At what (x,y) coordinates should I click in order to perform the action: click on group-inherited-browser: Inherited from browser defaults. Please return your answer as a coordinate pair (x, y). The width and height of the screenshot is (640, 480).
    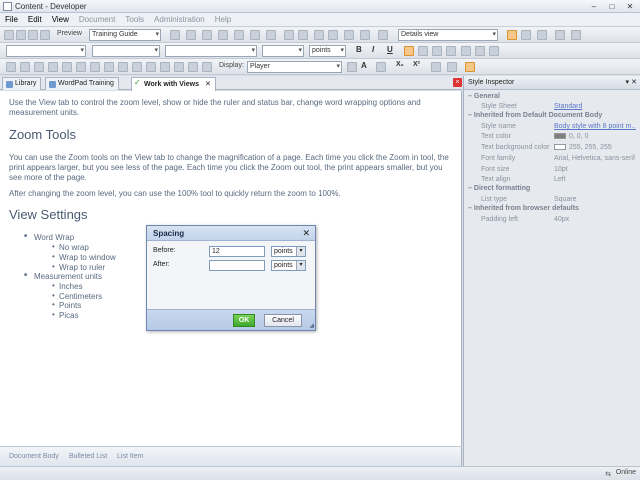
    Looking at the image, I should click on (523, 208).